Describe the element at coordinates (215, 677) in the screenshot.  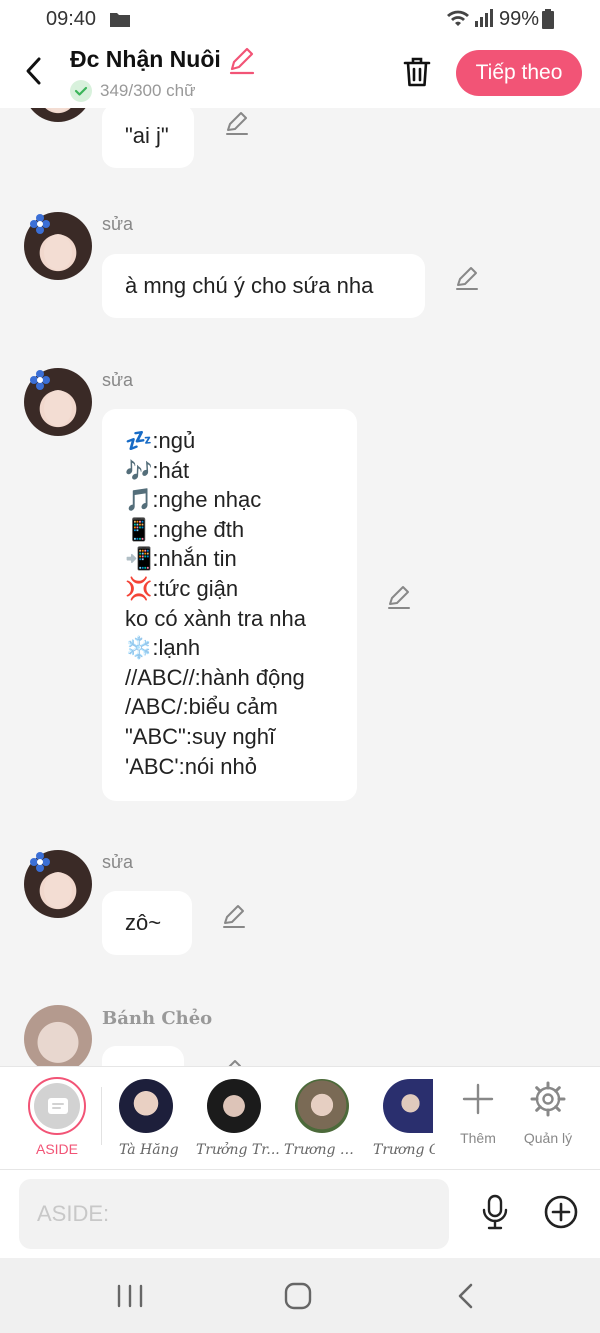
I see `message-line: //ABC//:hành động` at that location.